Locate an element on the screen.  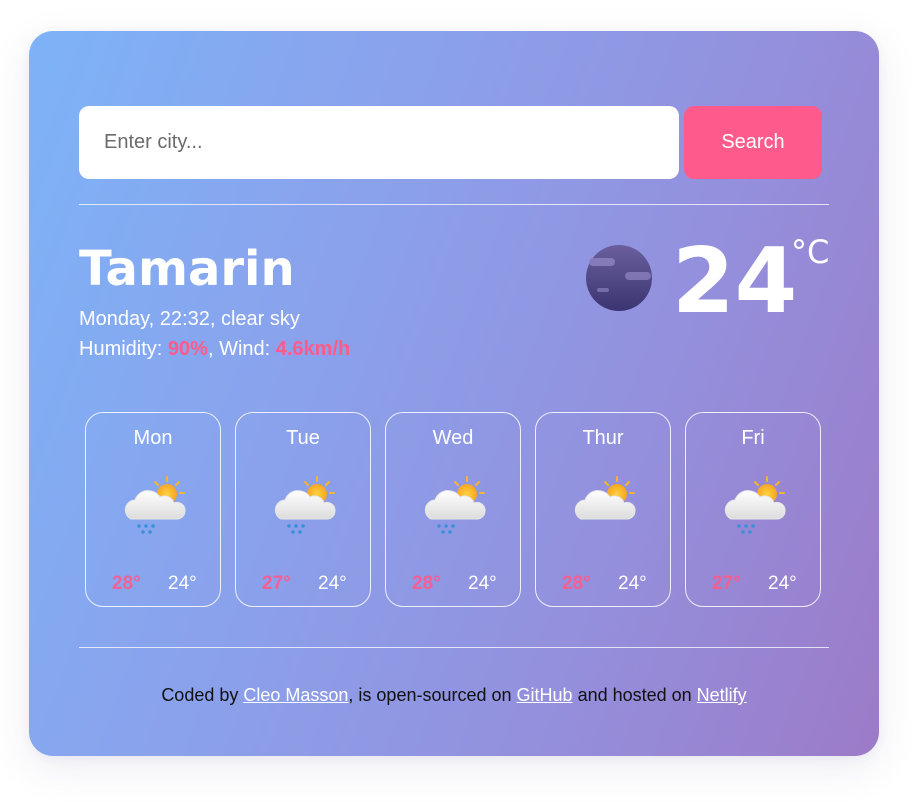
netlify-link: Netlify is located at coordinates (722, 695).